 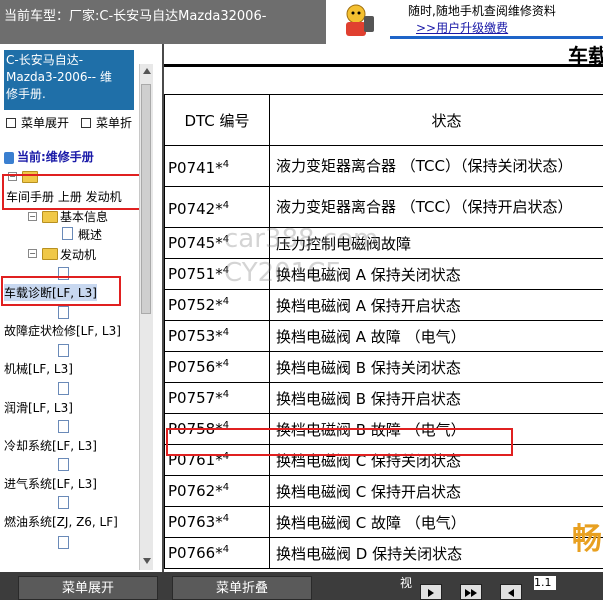 I want to click on page-number: 1.1, so click(x=545, y=583).